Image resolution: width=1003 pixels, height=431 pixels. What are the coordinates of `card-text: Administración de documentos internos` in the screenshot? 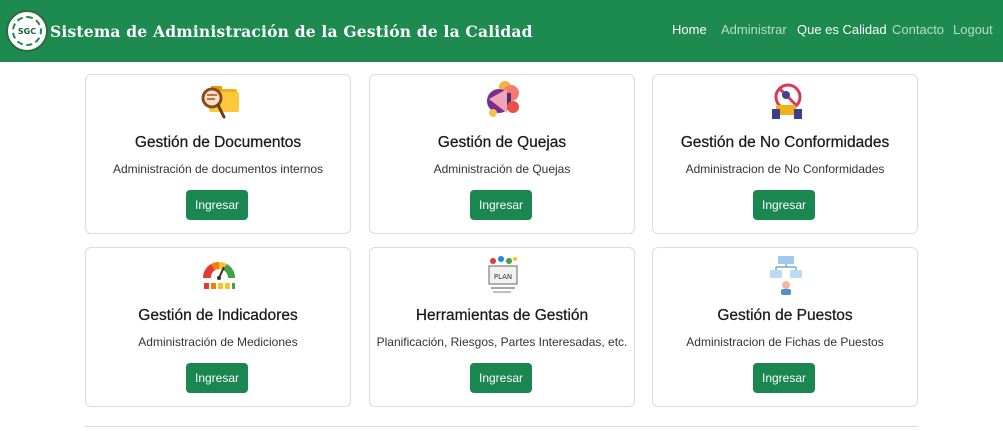 It's located at (218, 169).